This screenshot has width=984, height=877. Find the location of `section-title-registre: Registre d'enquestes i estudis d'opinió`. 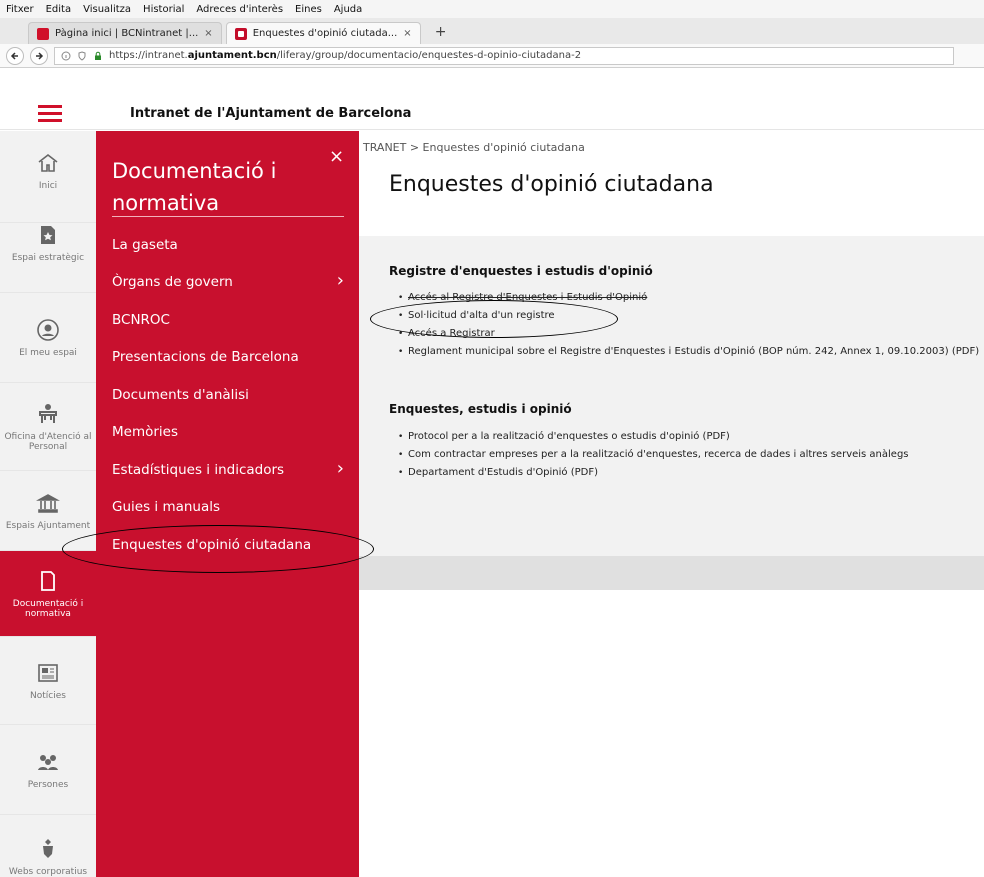

section-title-registre: Registre d'enquestes i estudis d'opinió is located at coordinates (521, 271).